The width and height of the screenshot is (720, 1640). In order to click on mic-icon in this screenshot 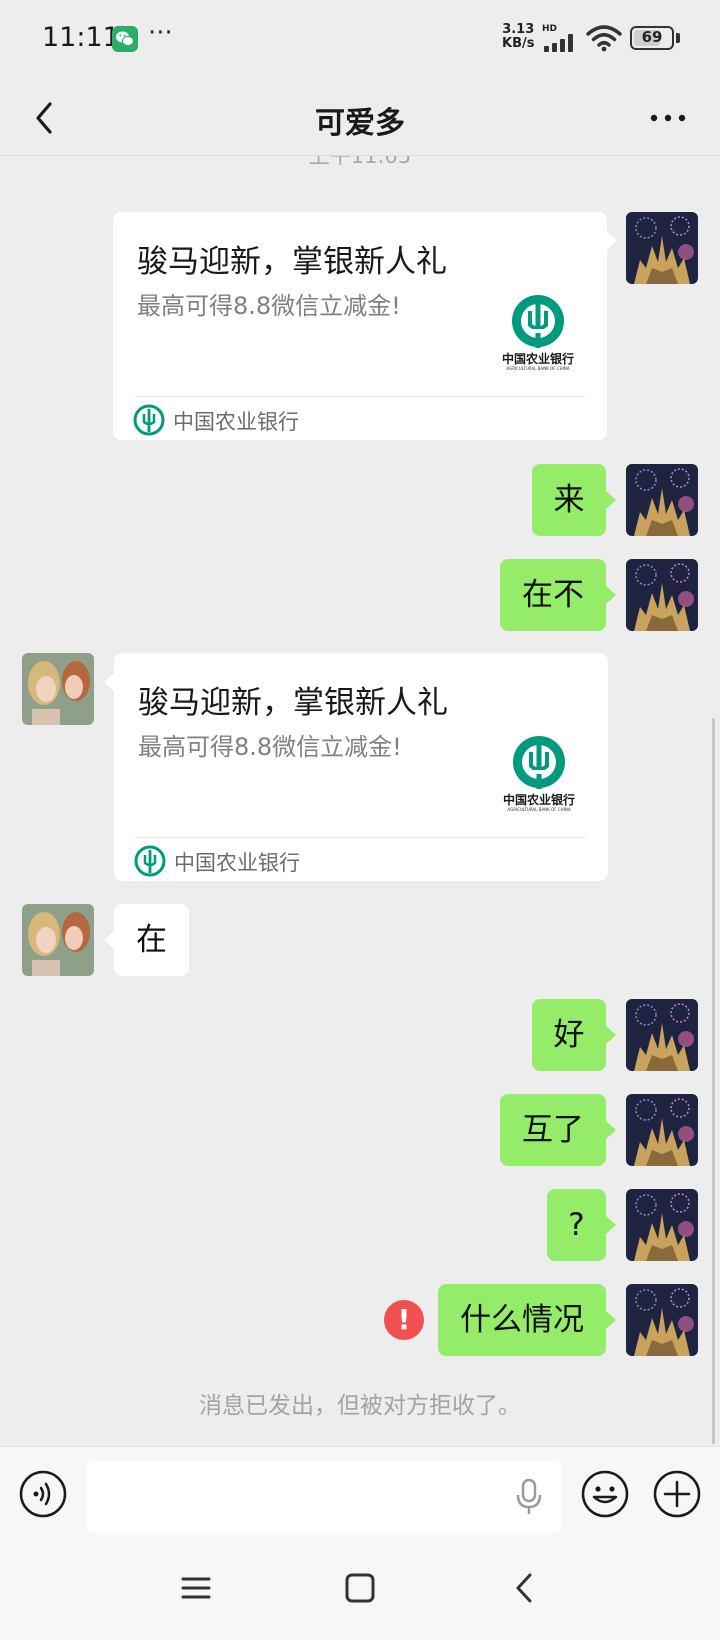, I will do `click(529, 1496)`.